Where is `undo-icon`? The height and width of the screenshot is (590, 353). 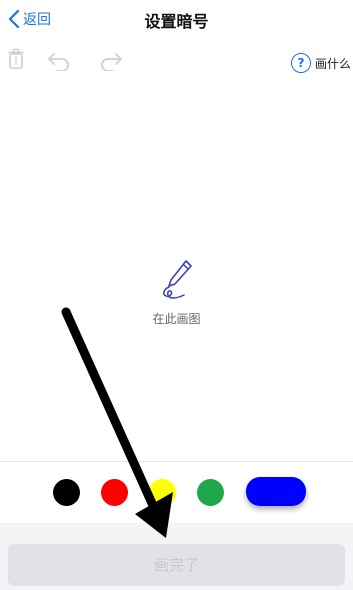 undo-icon is located at coordinates (59, 63).